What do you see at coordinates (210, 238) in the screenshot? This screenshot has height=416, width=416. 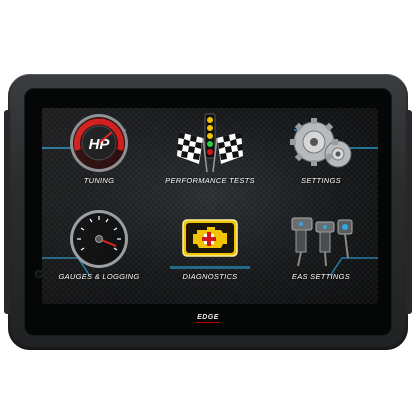 I see `check-engine-icon` at bounding box center [210, 238].